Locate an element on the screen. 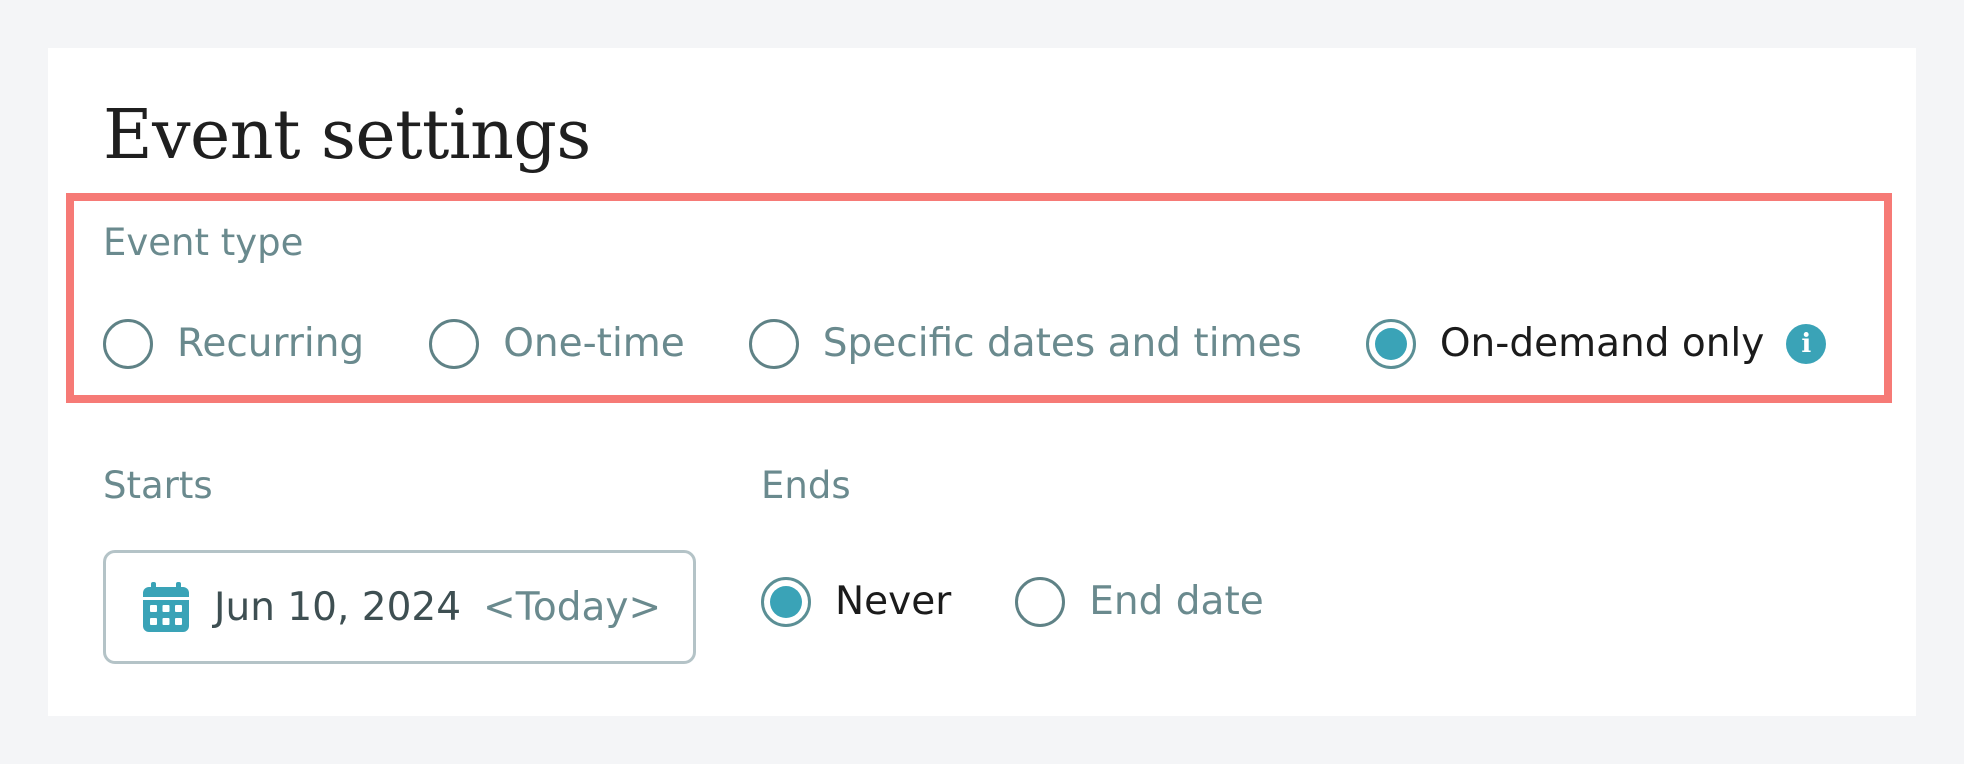 The width and height of the screenshot is (1964, 764). radio-label-specific-dates: Specific dates and times is located at coordinates (1062, 343).